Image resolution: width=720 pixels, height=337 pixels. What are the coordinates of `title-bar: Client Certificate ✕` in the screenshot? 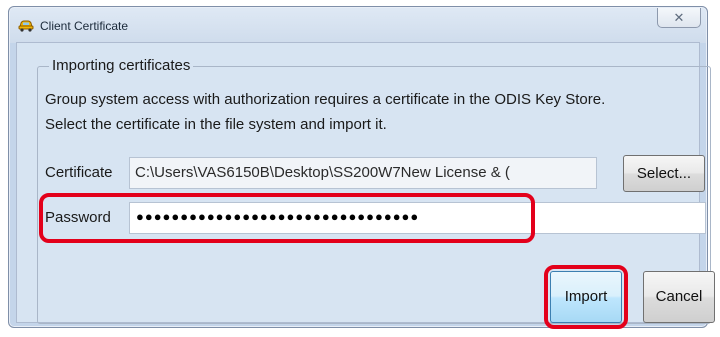 It's located at (358, 24).